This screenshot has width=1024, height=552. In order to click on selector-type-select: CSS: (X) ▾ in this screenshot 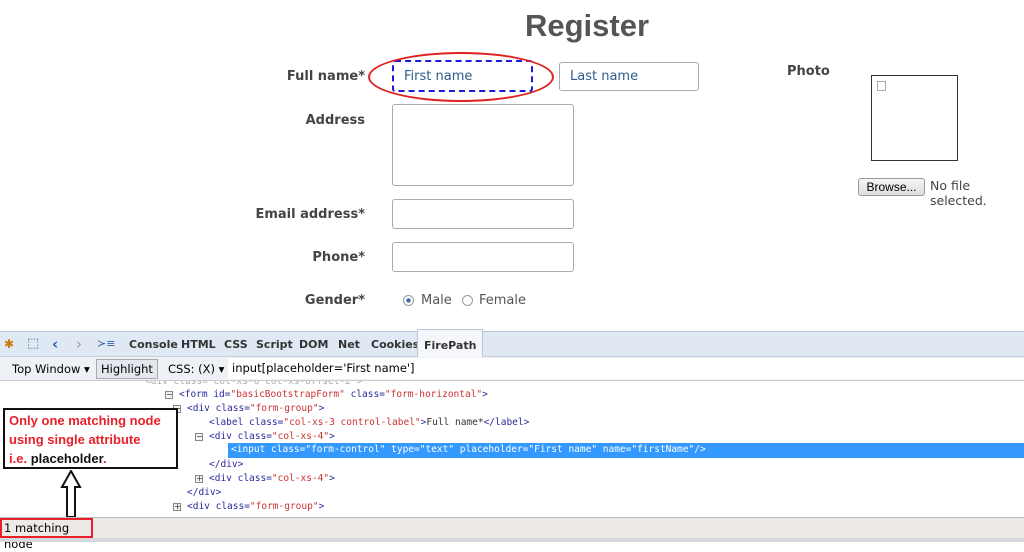, I will do `click(196, 369)`.